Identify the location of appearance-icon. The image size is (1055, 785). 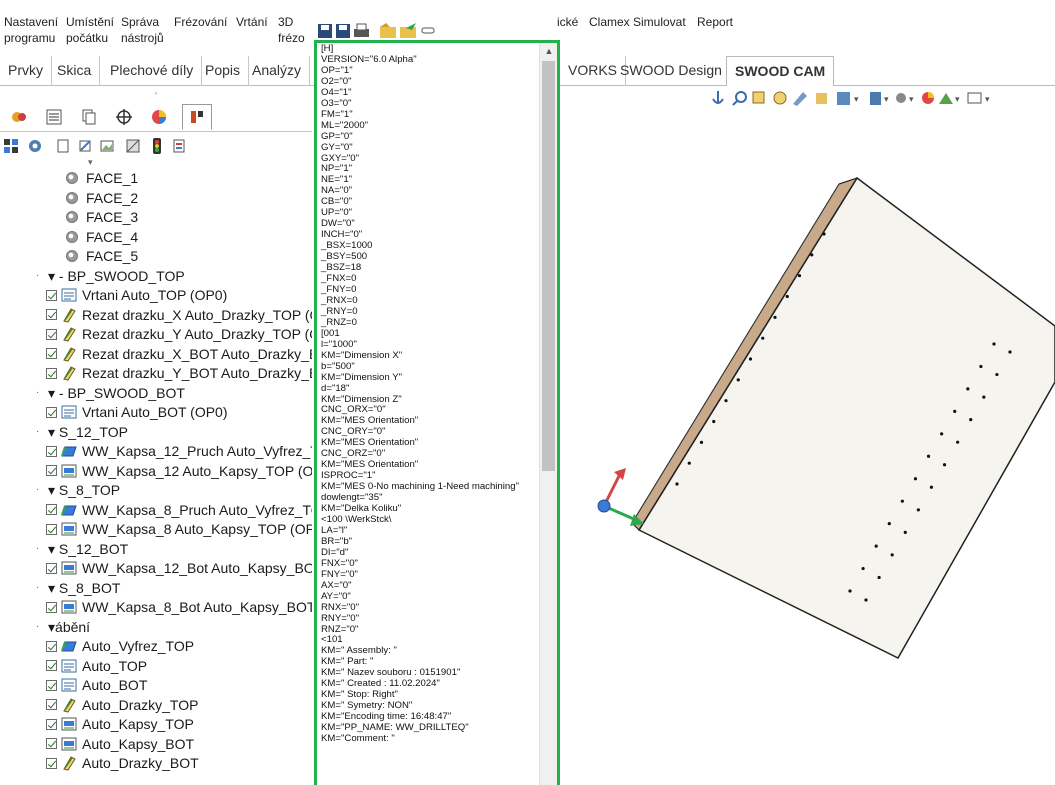
(159, 117).